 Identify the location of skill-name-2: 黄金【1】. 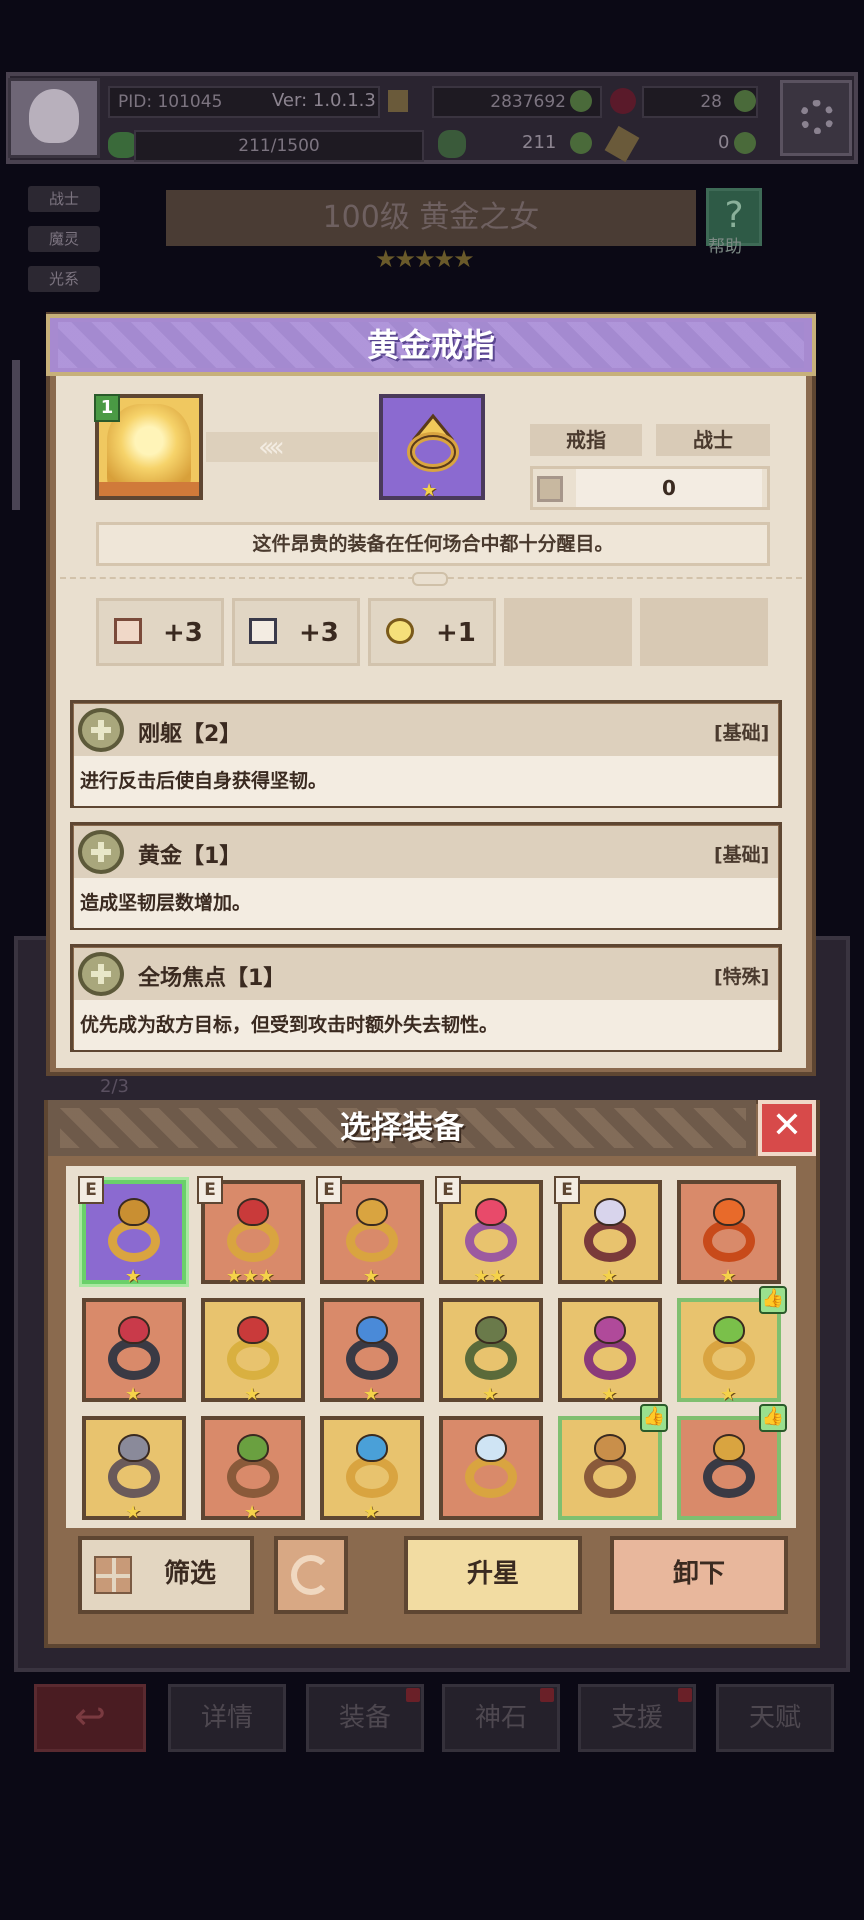
(190, 856).